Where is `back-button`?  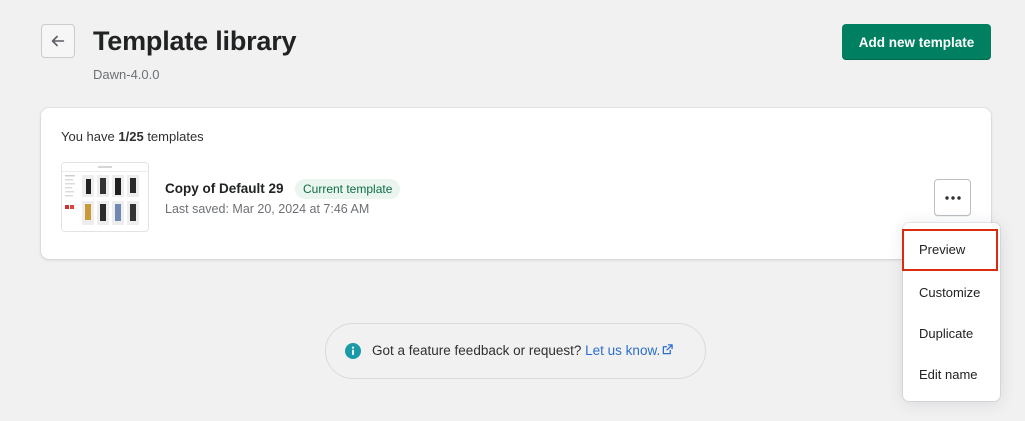 back-button is located at coordinates (58, 41).